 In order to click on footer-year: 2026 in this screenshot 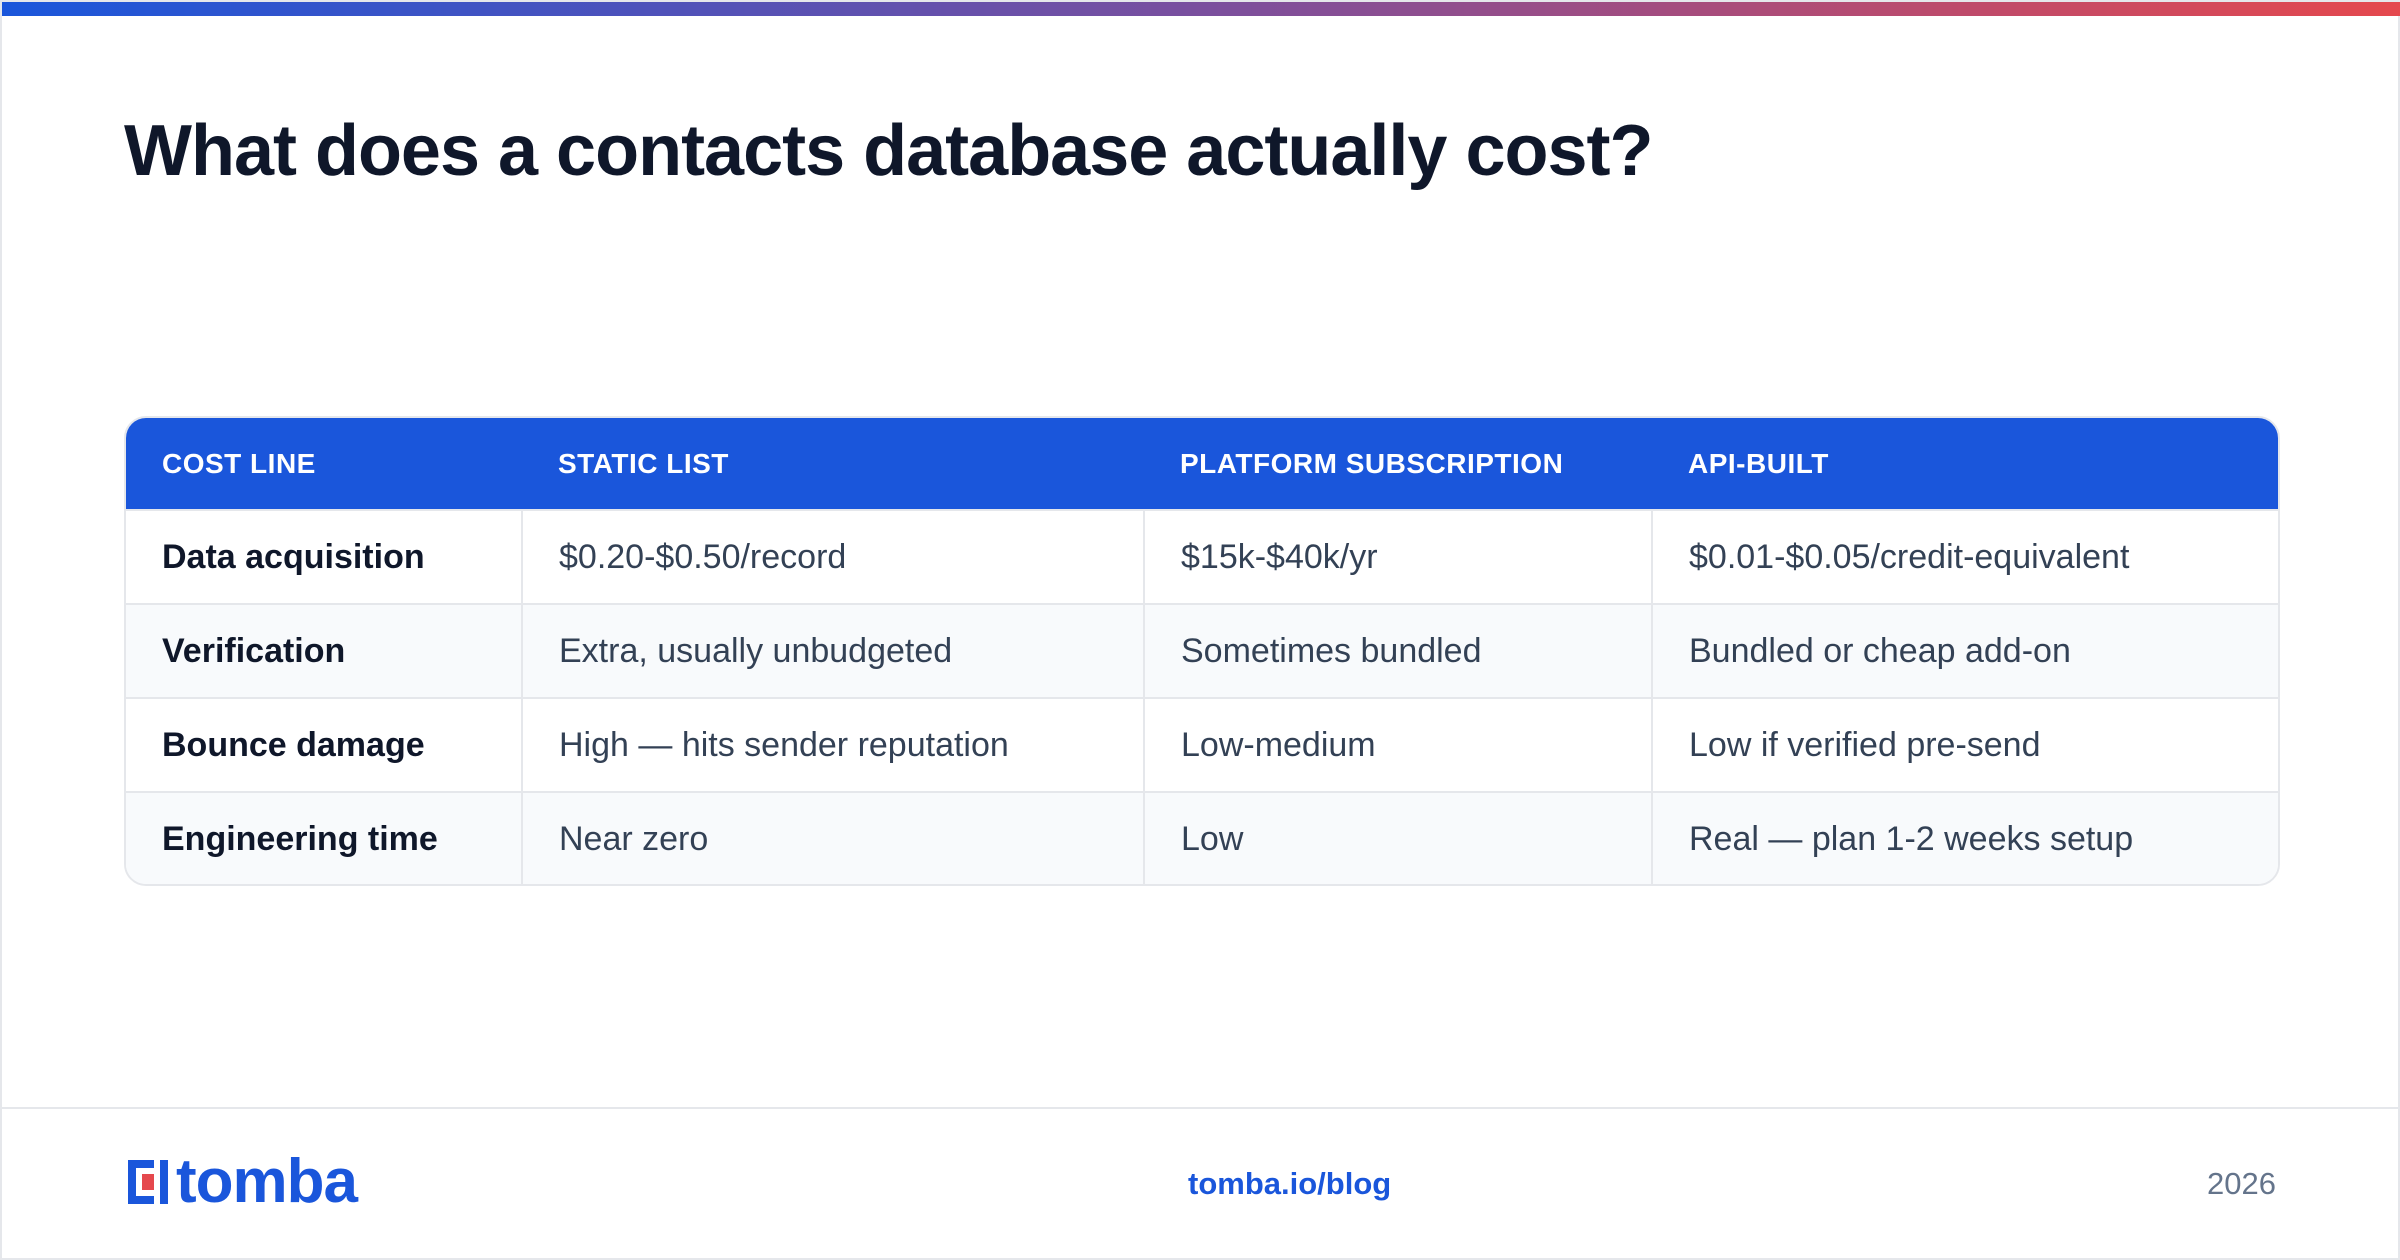, I will do `click(2241, 1183)`.